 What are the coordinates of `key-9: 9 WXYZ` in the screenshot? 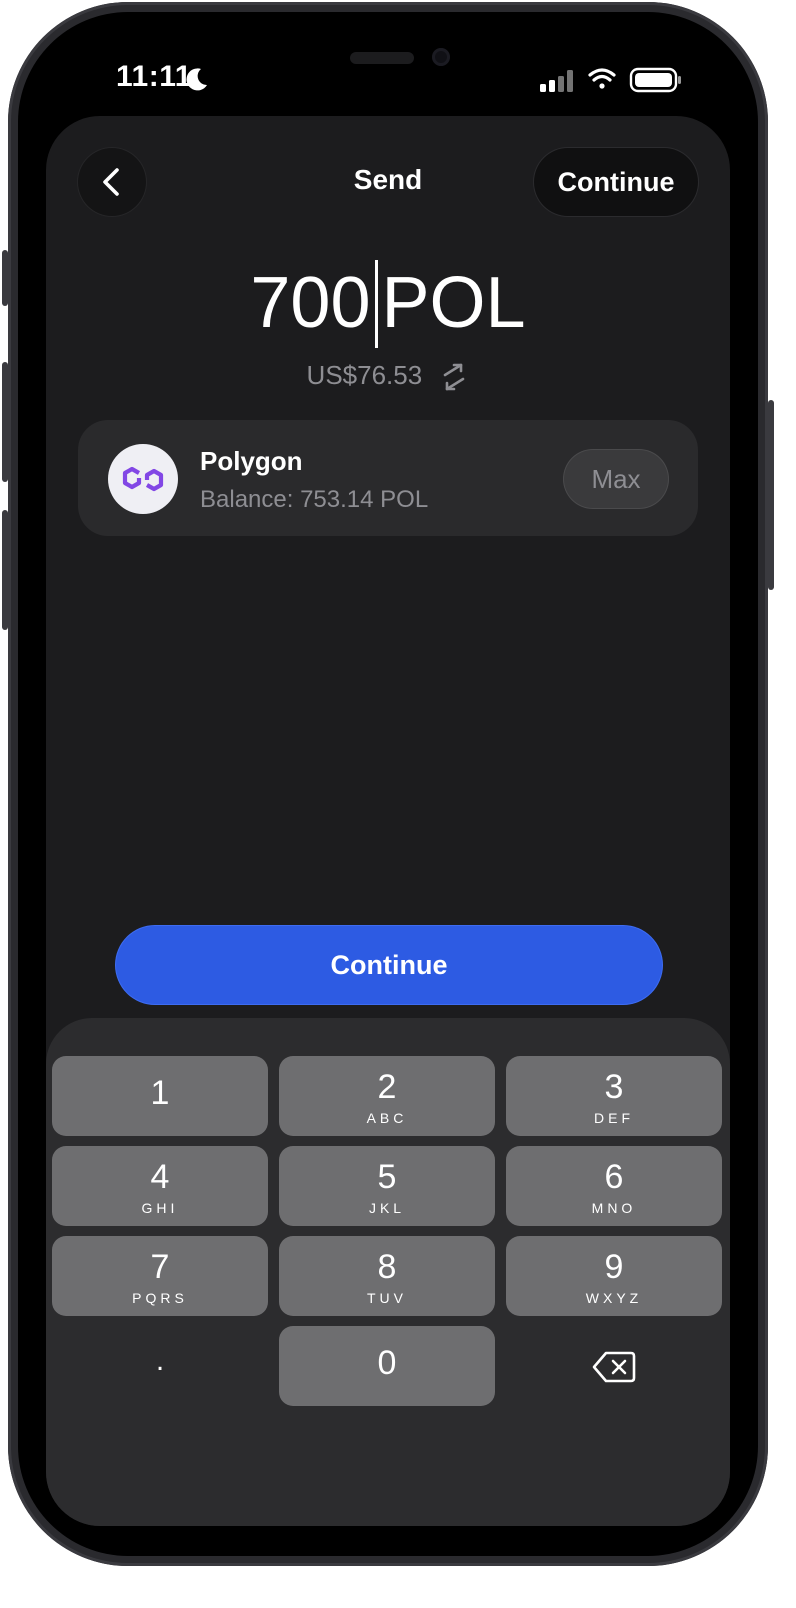 It's located at (614, 1276).